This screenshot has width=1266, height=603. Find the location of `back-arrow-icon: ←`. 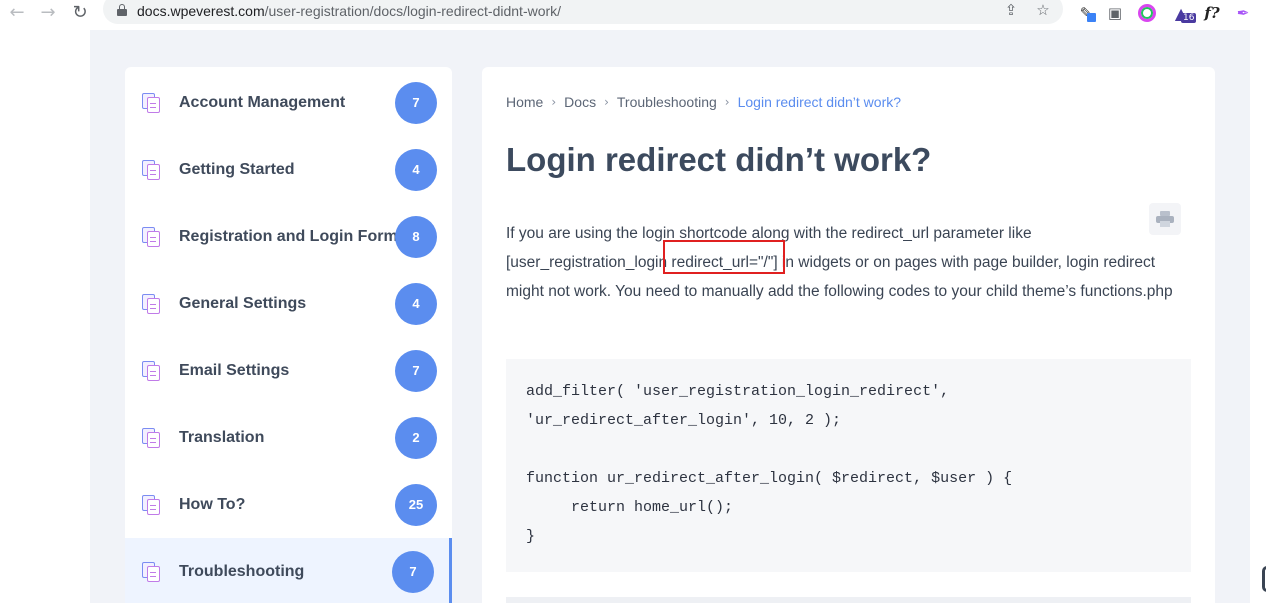

back-arrow-icon: ← is located at coordinates (17, 12).